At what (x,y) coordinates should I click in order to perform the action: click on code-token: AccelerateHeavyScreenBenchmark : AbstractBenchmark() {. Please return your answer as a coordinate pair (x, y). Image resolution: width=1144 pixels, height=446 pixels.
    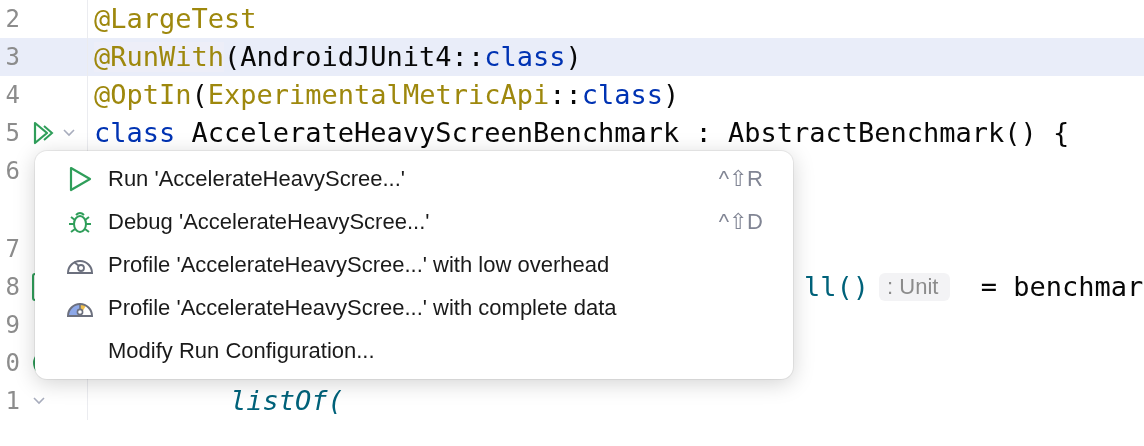
    Looking at the image, I should click on (630, 133).